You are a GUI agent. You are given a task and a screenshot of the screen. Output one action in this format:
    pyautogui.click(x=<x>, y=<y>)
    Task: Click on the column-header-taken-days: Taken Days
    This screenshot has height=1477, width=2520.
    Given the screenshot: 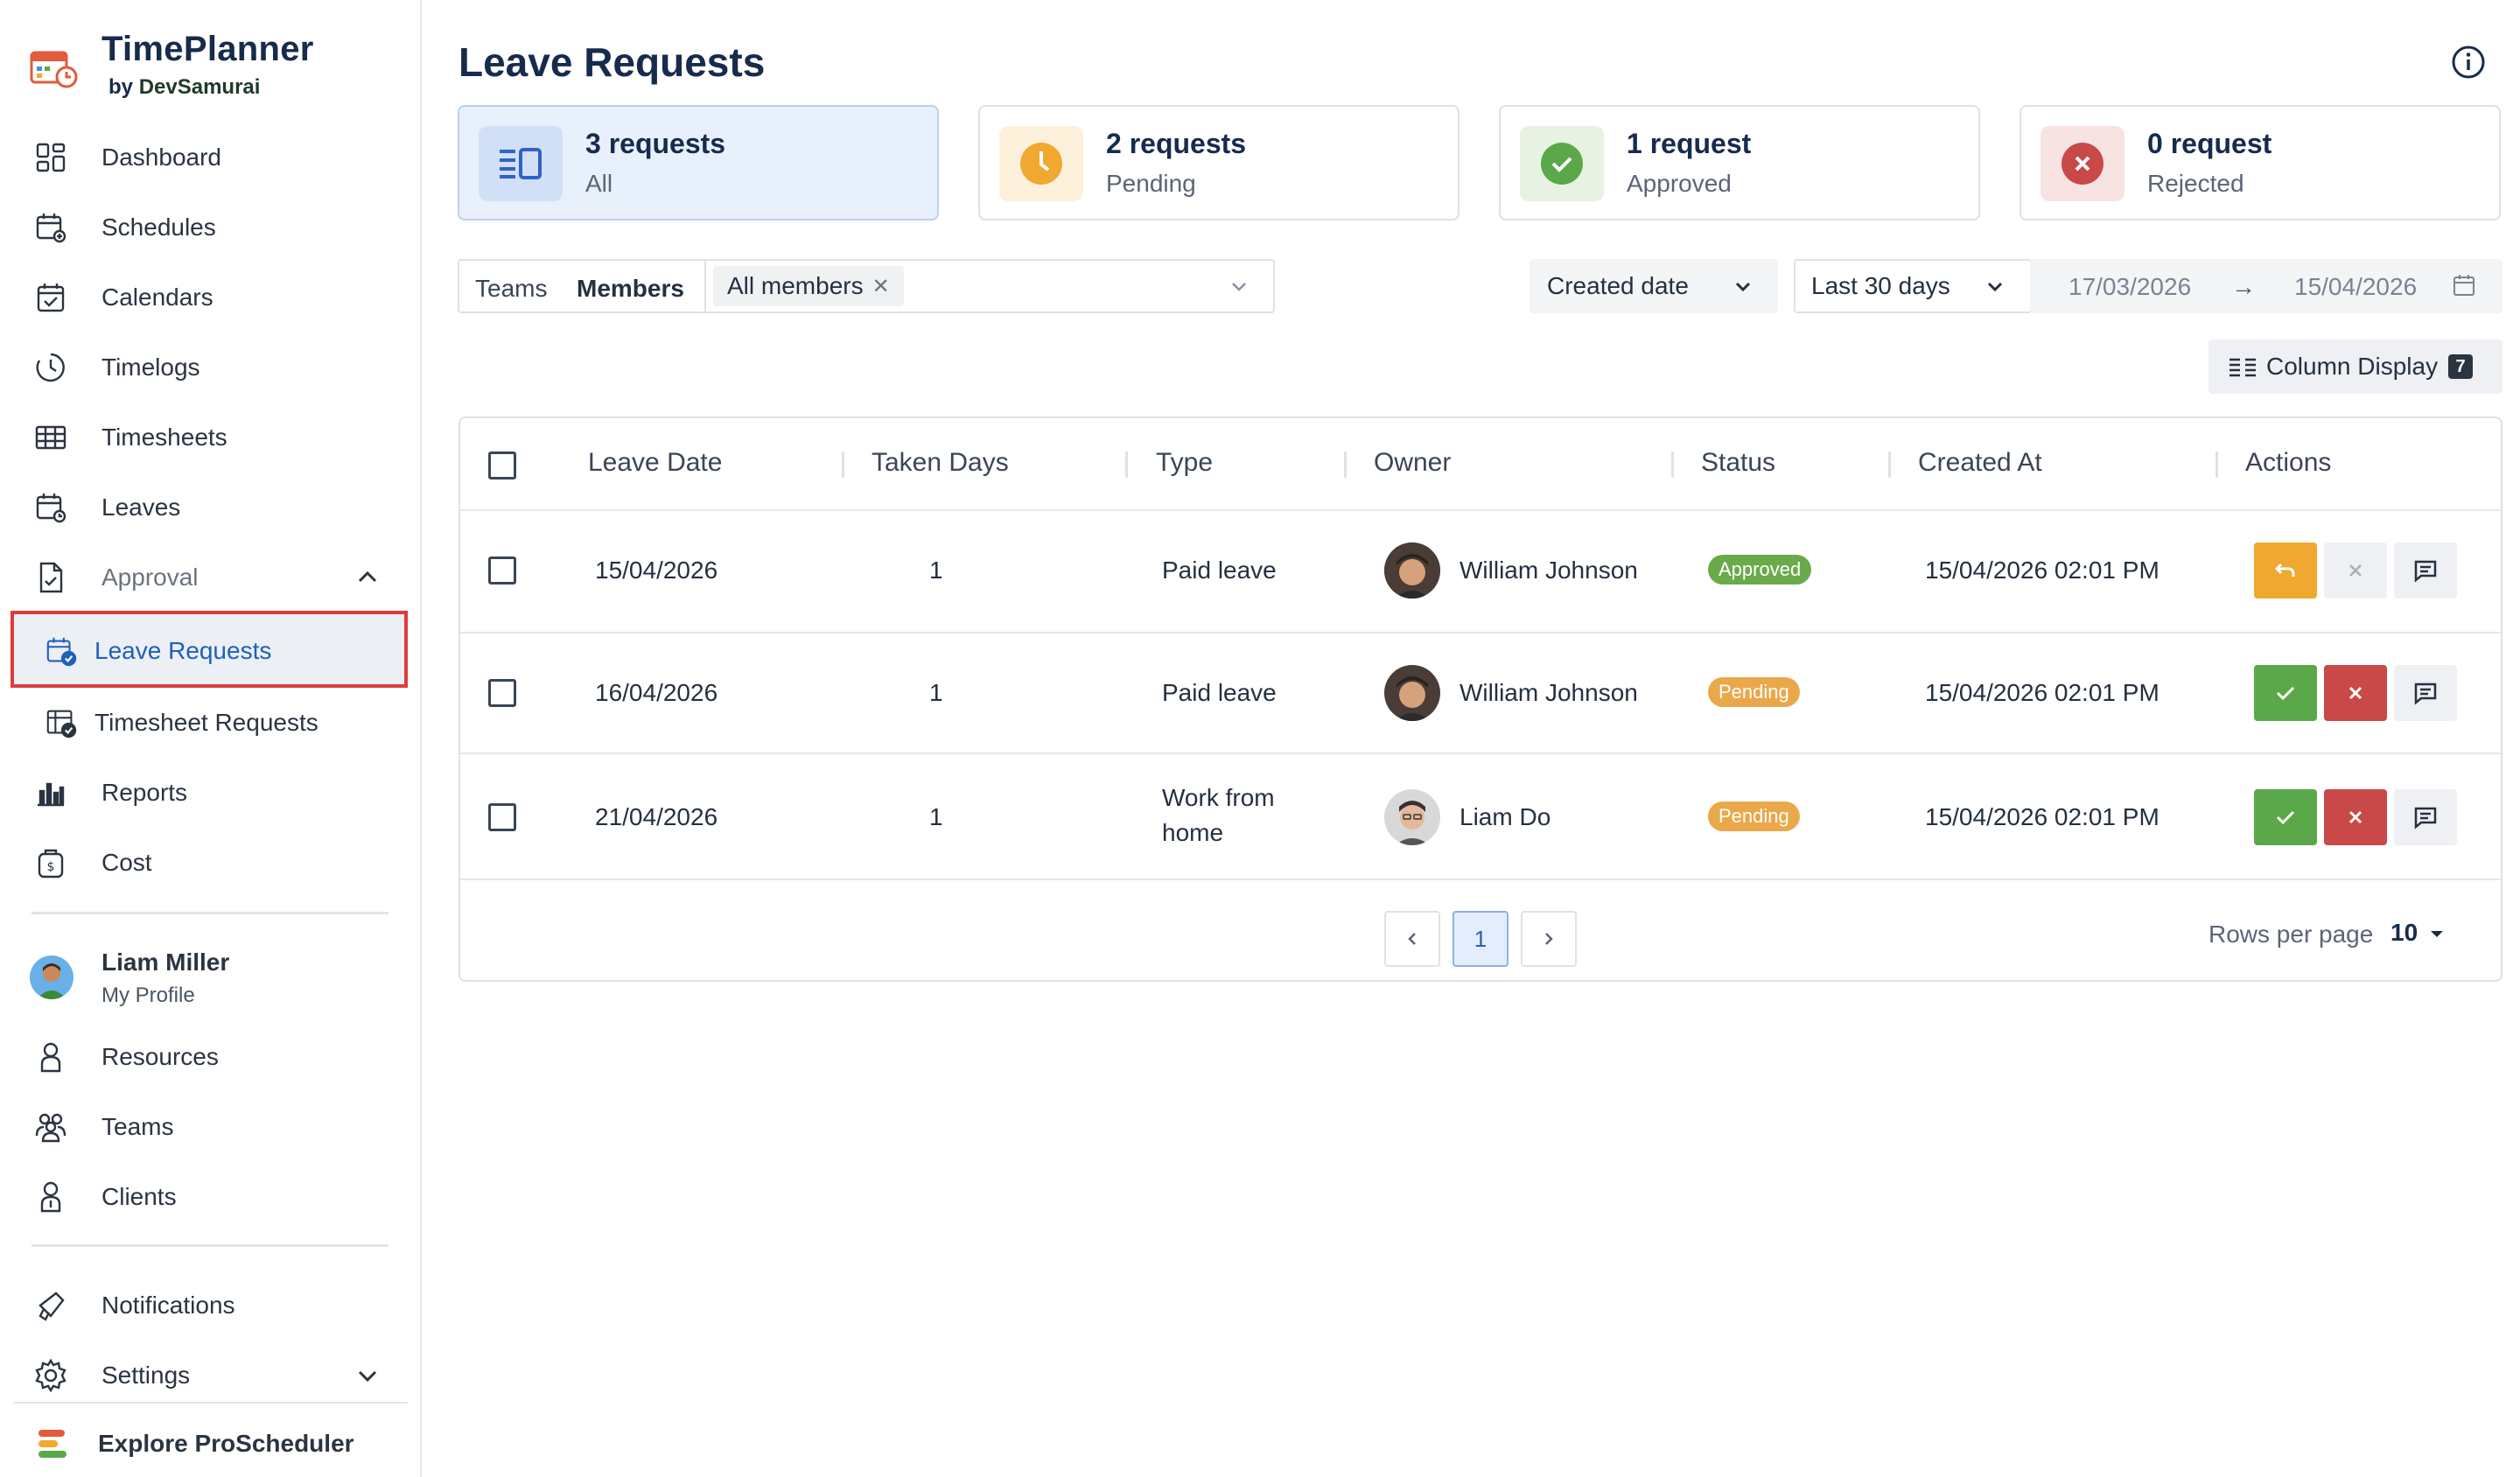 What is the action you would take?
    pyautogui.click(x=940, y=463)
    